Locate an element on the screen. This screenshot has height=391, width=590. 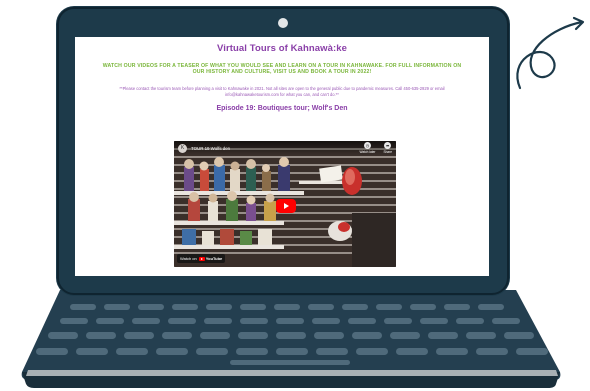
channel-avatar: K is located at coordinates (182, 148).